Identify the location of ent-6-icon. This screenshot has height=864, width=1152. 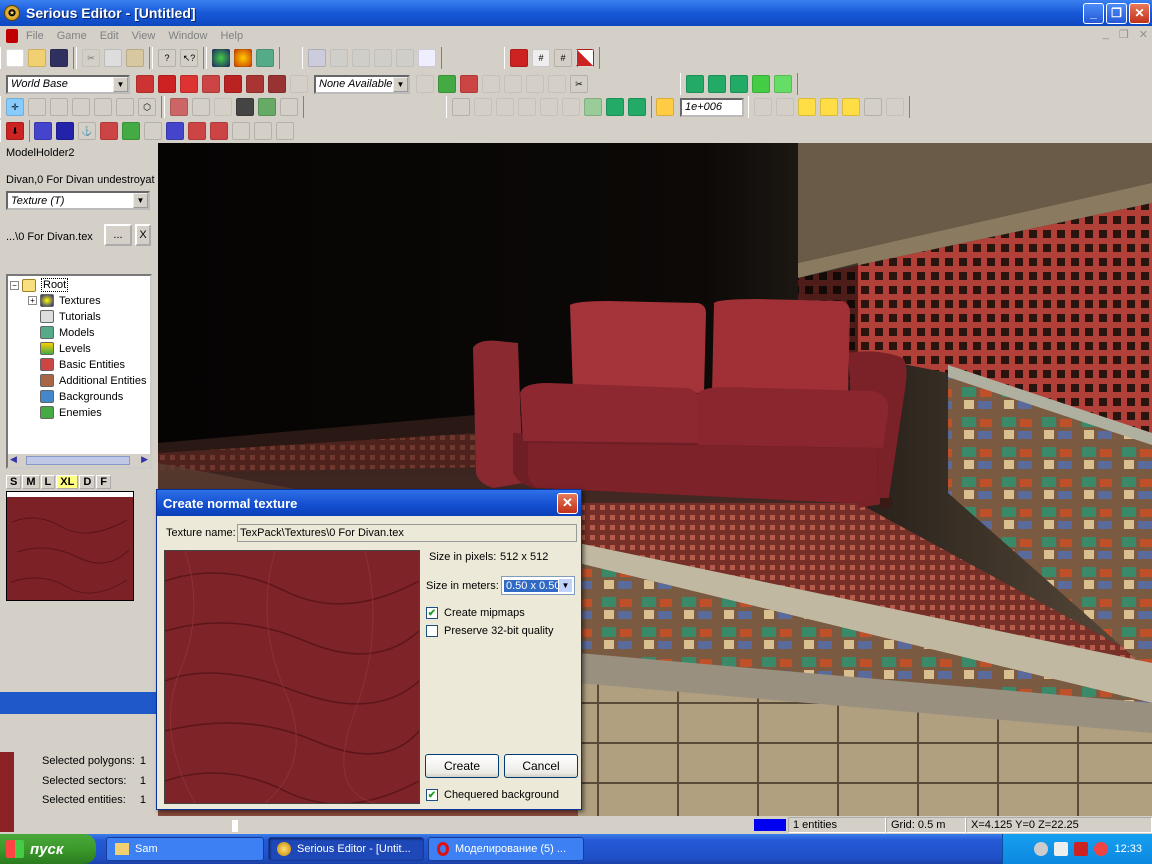
(873, 107).